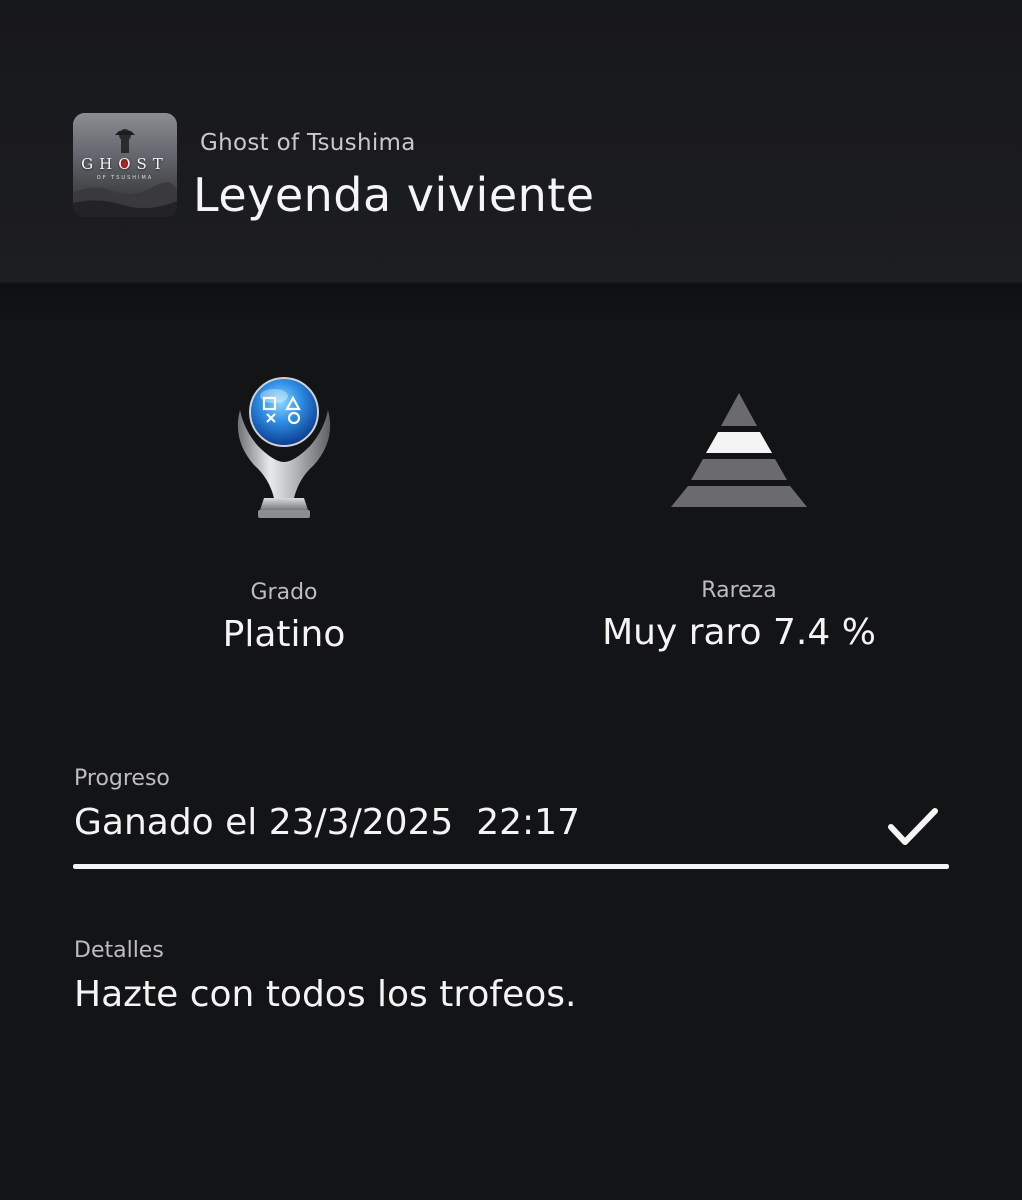 The height and width of the screenshot is (1200, 1022). I want to click on grade-label: Grado, so click(284, 592).